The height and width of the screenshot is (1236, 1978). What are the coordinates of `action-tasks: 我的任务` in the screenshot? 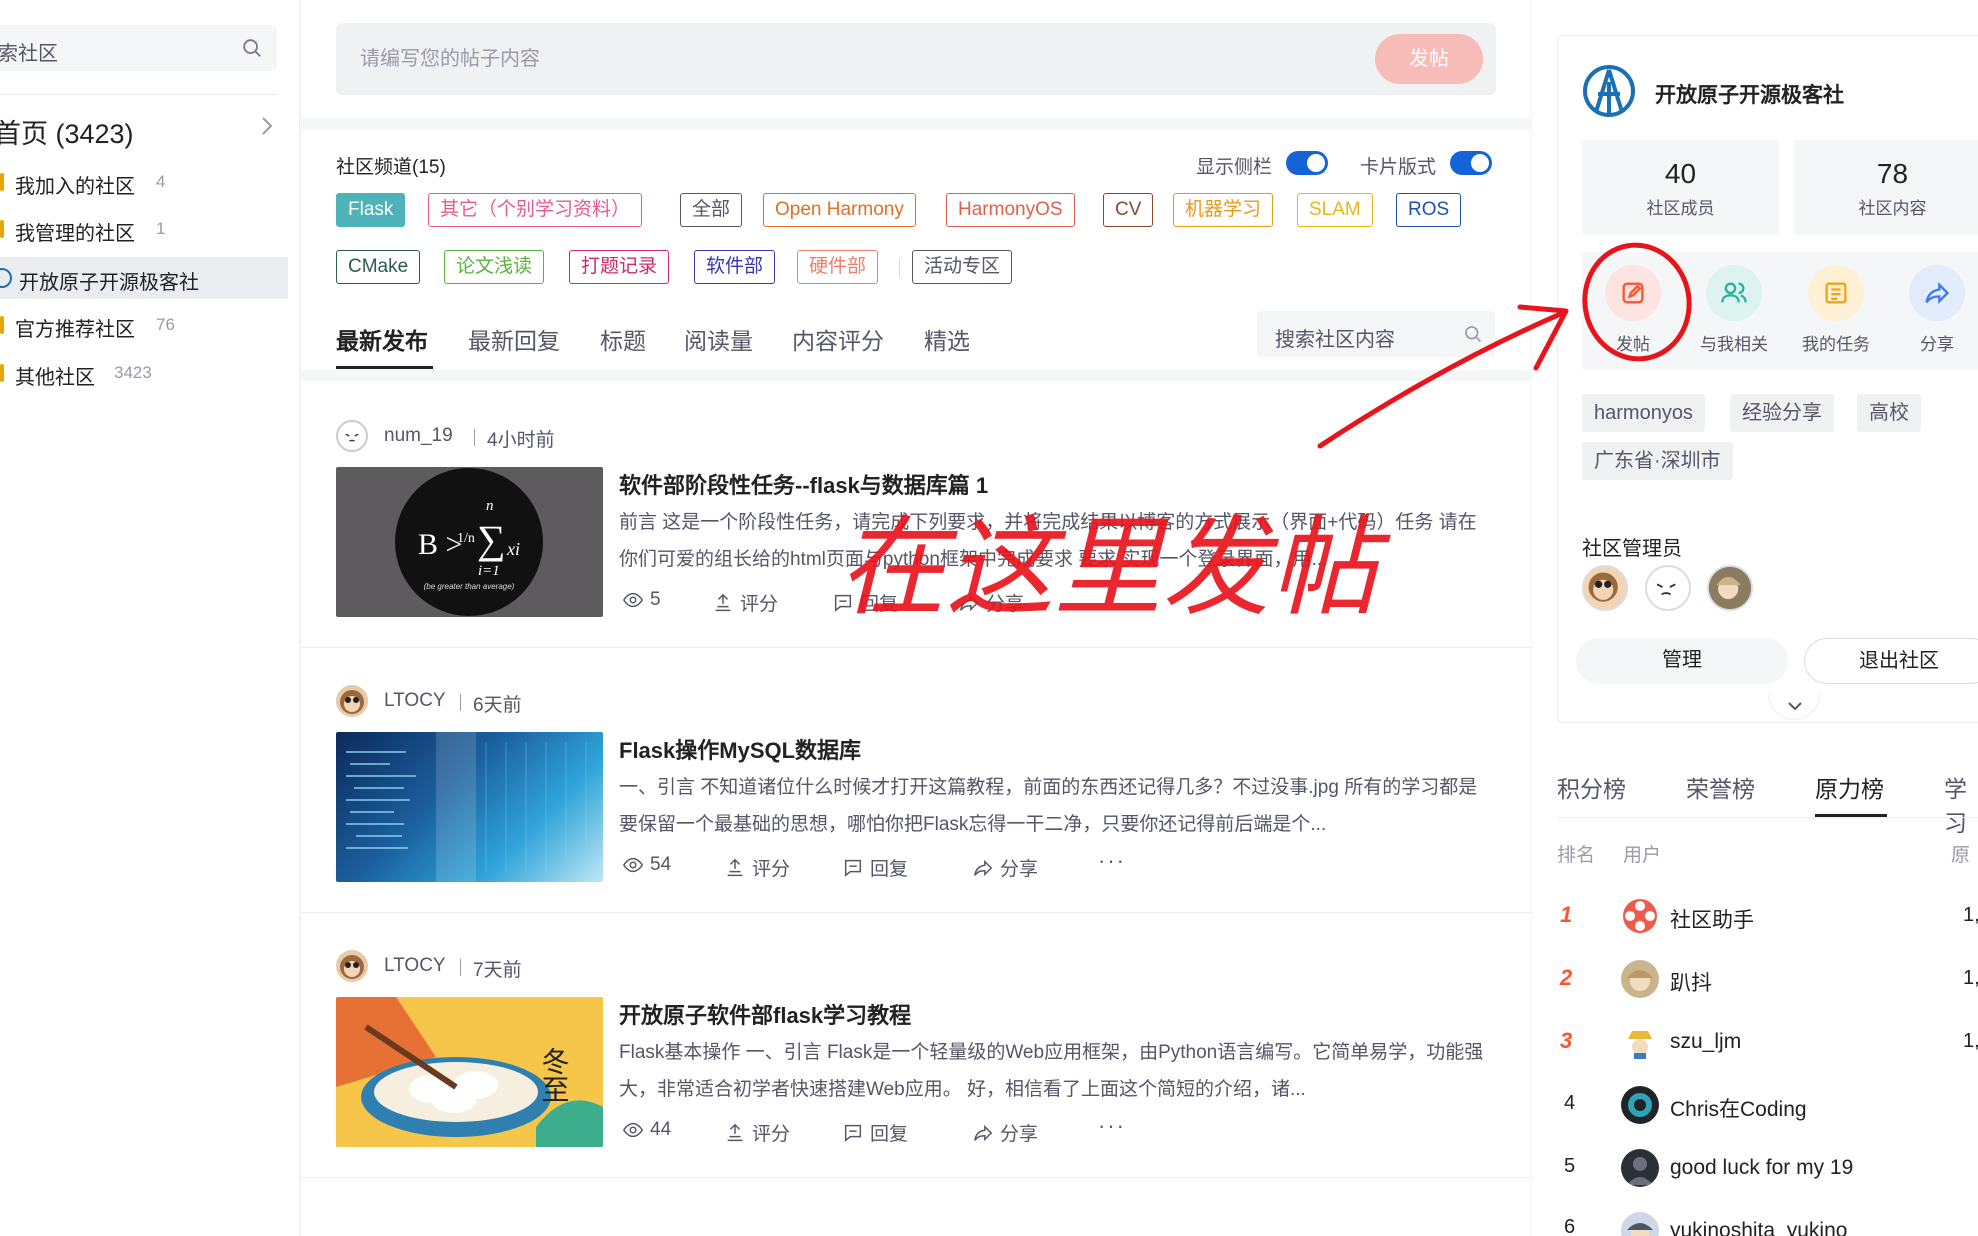 It's located at (1836, 310).